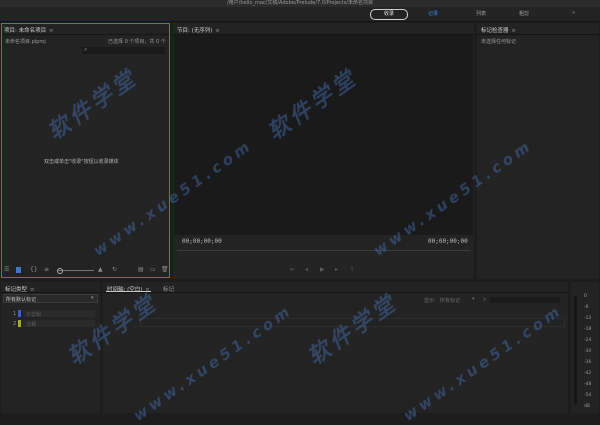  I want to click on zoom-slider, so click(76, 270).